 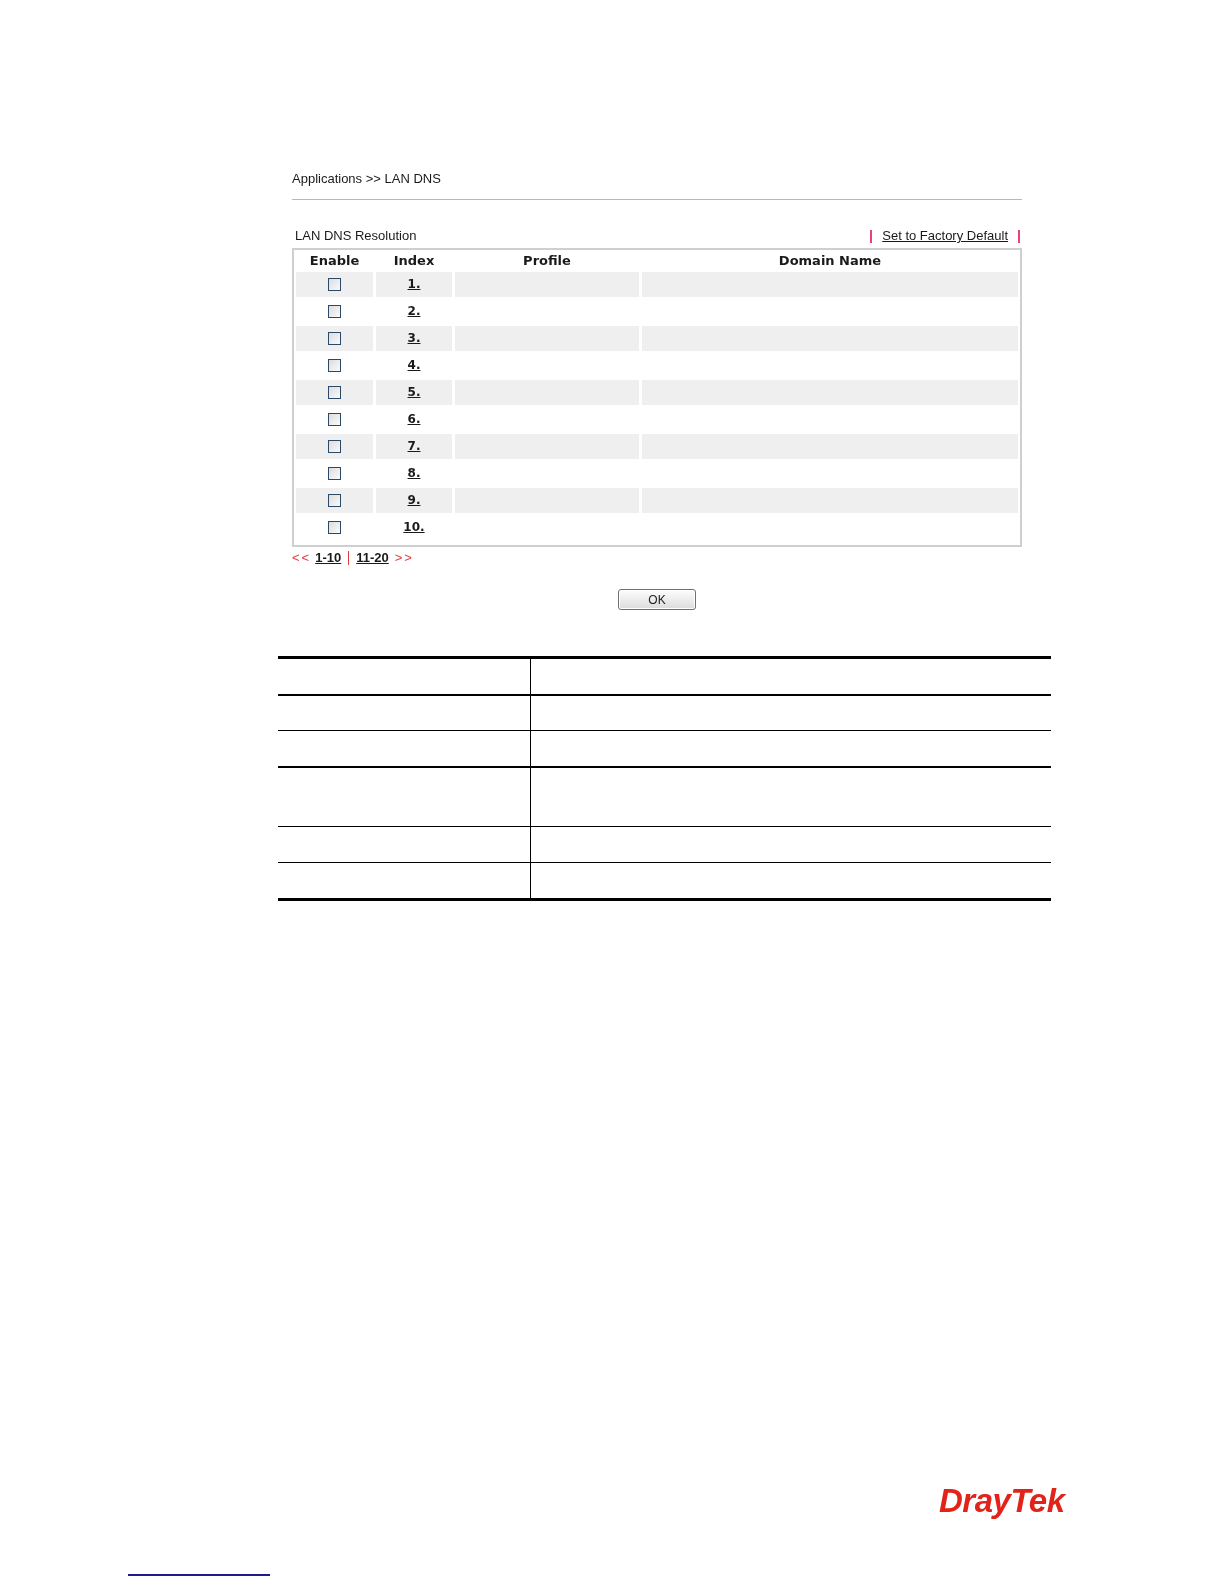 I want to click on column-header: Enable, so click(x=334, y=261).